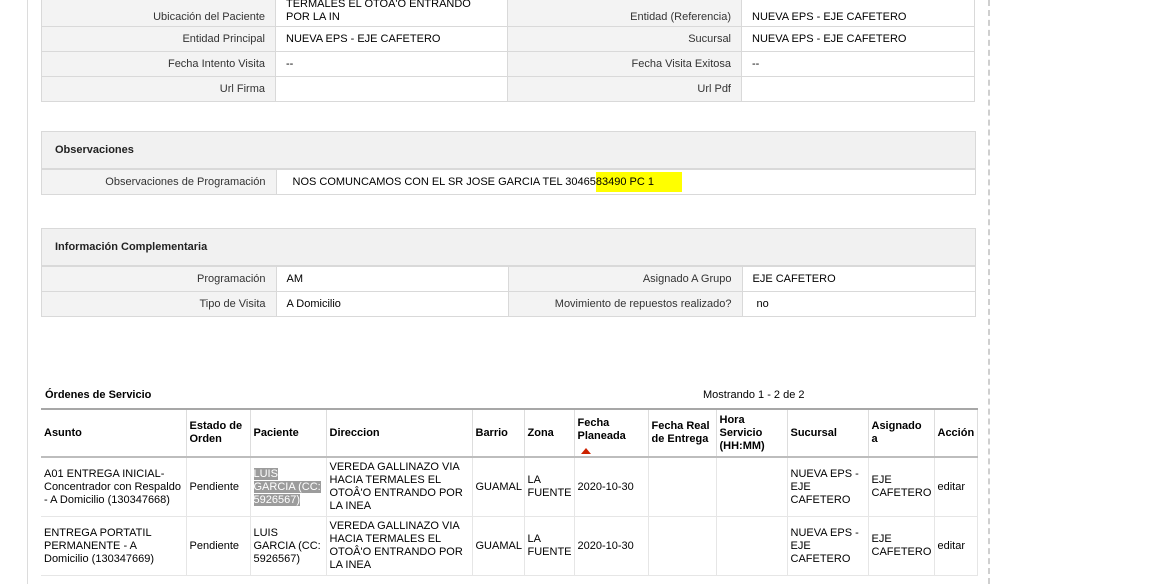 The width and height of the screenshot is (1152, 584). Describe the element at coordinates (498, 433) in the screenshot. I see `header-neighborhood: Barrio` at that location.